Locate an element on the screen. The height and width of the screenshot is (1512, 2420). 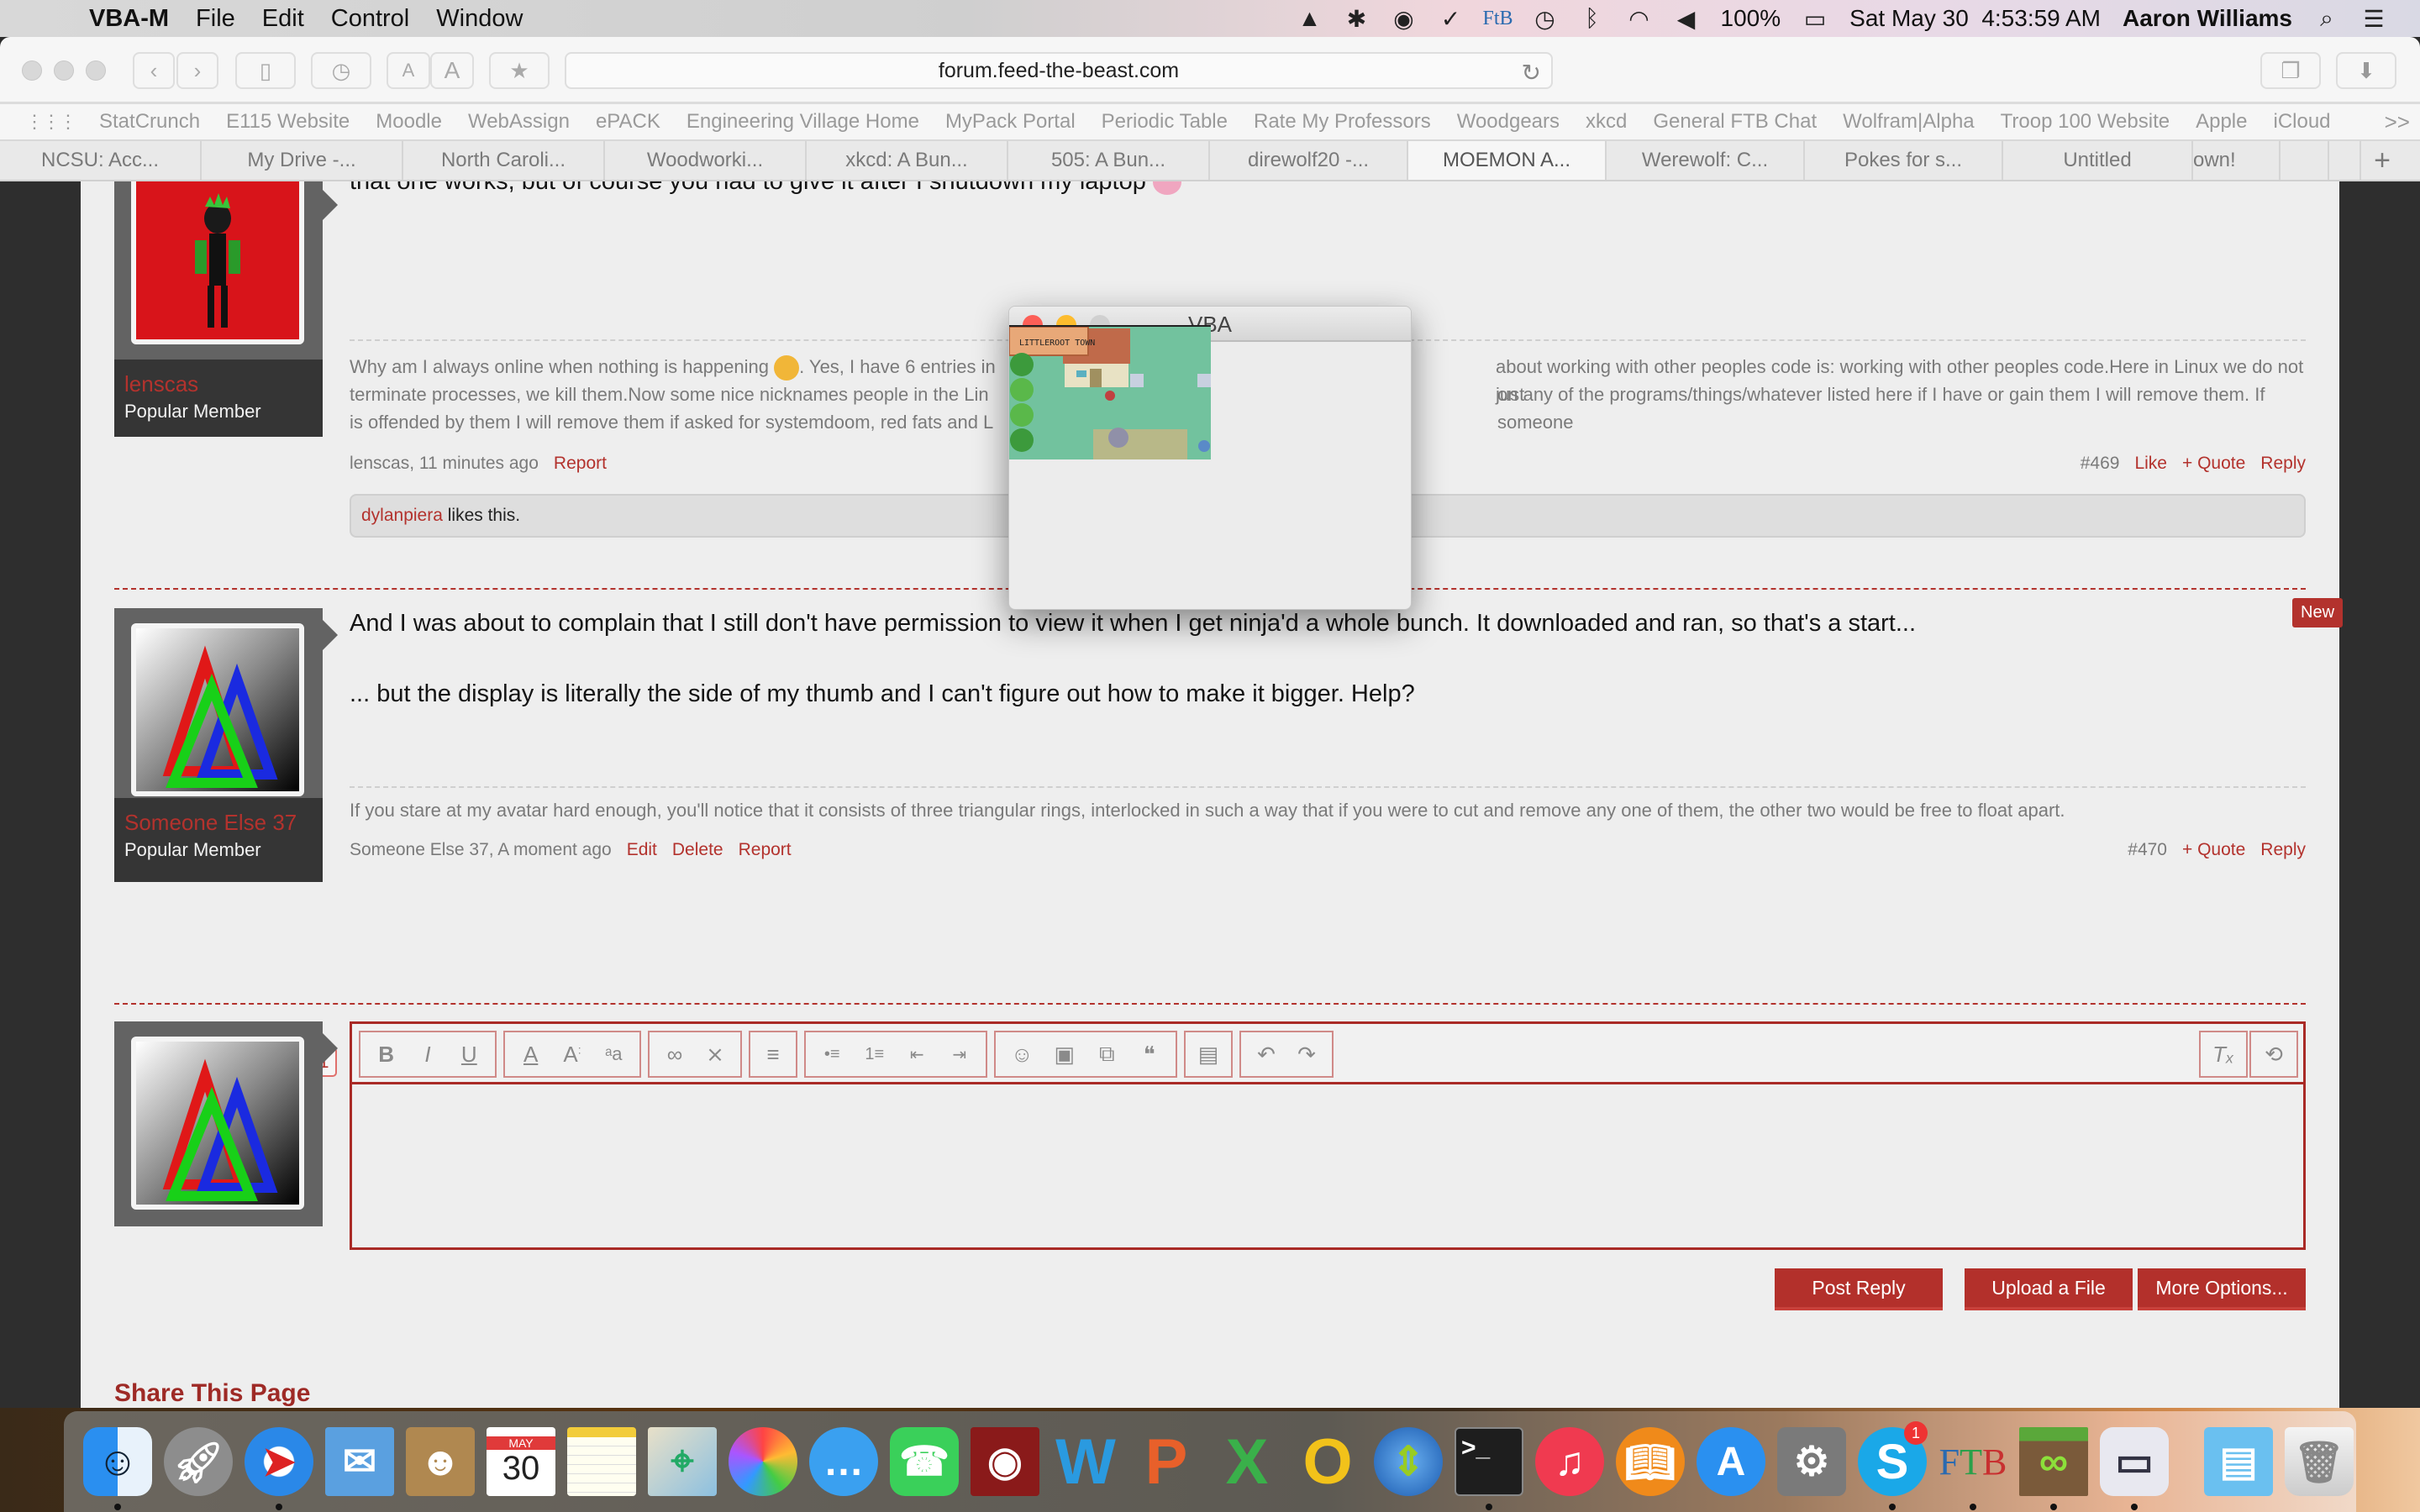
bookmark: E115 Website is located at coordinates (288, 122).